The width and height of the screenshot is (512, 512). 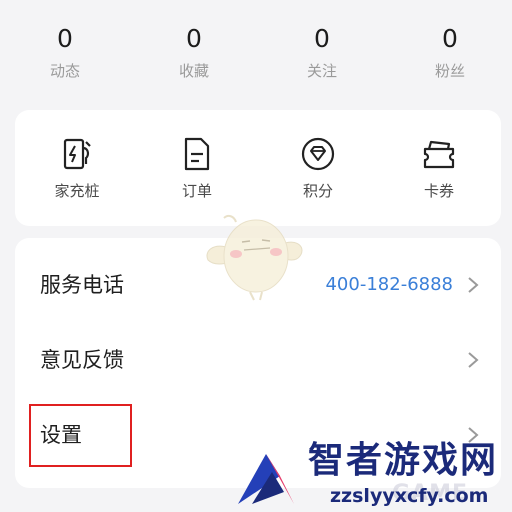 What do you see at coordinates (266, 479) in the screenshot?
I see `site-logo-icon` at bounding box center [266, 479].